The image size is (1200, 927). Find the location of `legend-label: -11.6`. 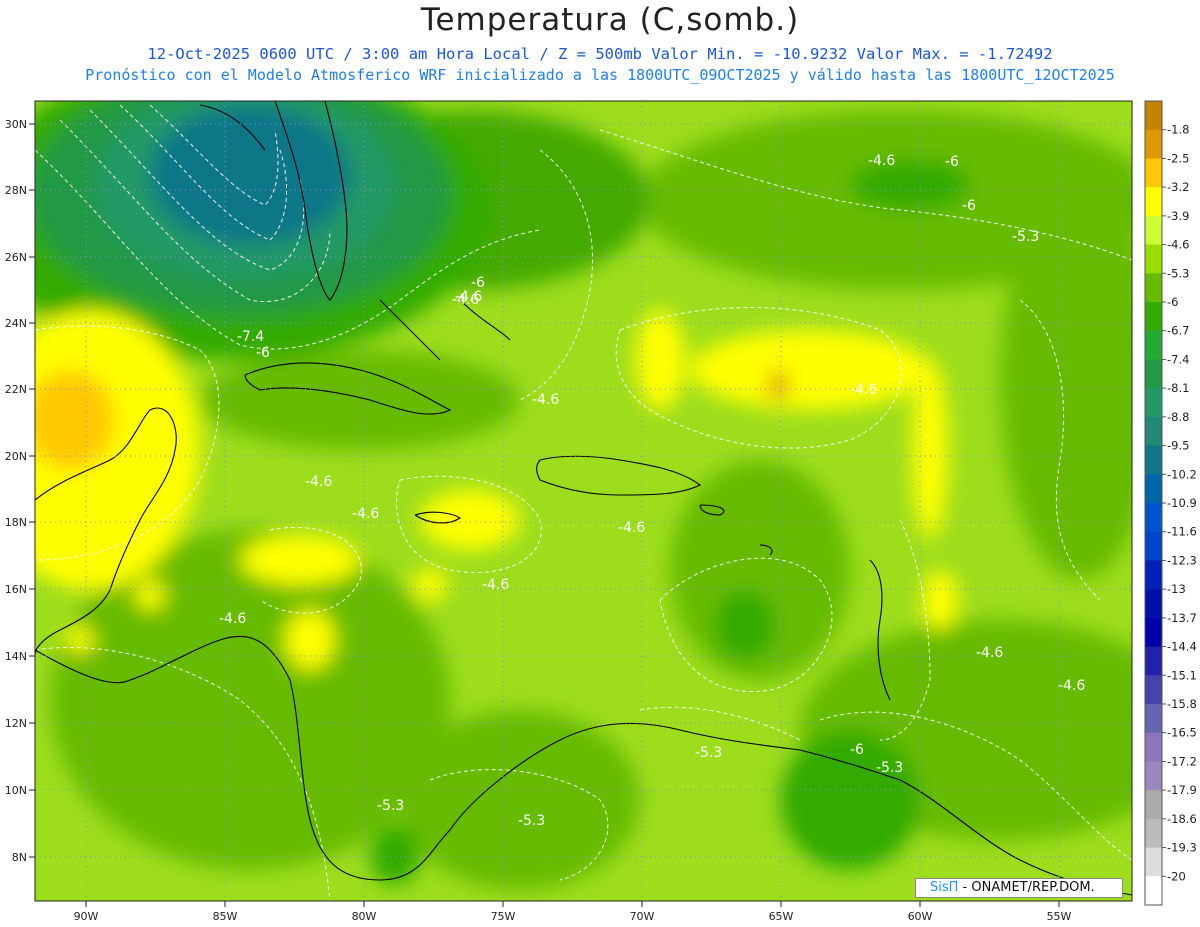

legend-label: -11.6 is located at coordinates (1182, 532).